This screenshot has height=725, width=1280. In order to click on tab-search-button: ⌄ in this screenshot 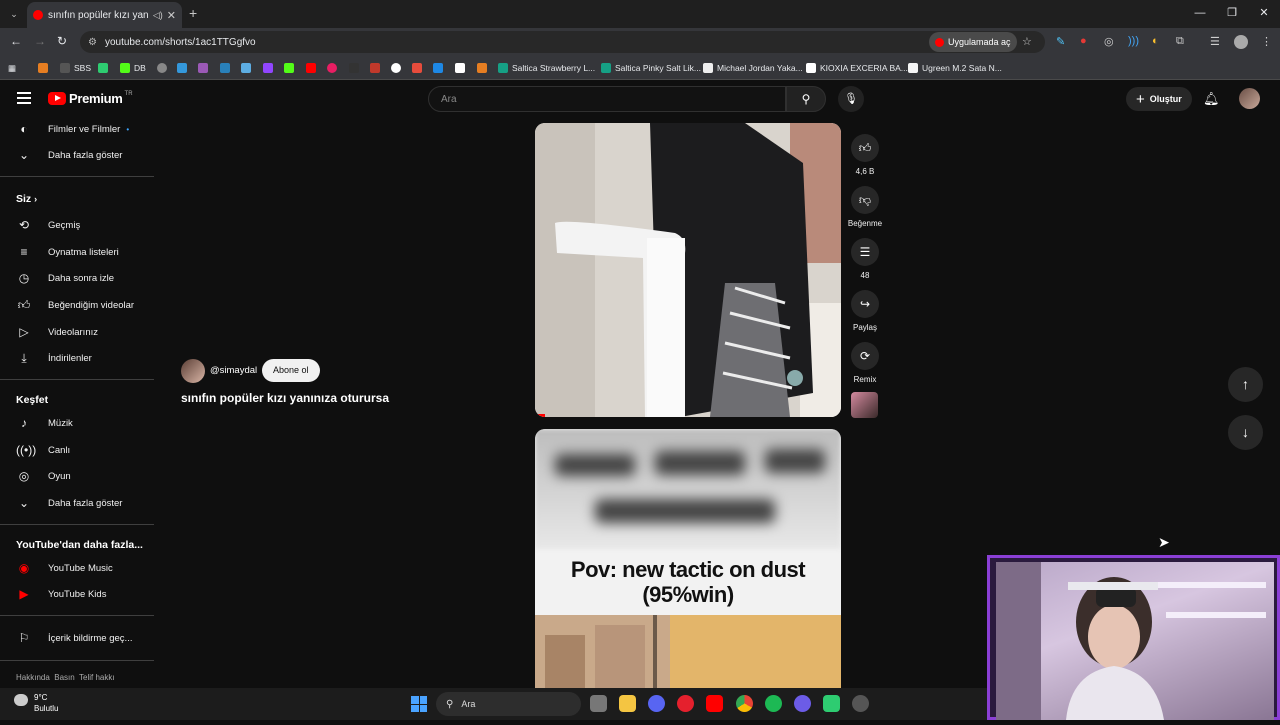, I will do `click(14, 14)`.